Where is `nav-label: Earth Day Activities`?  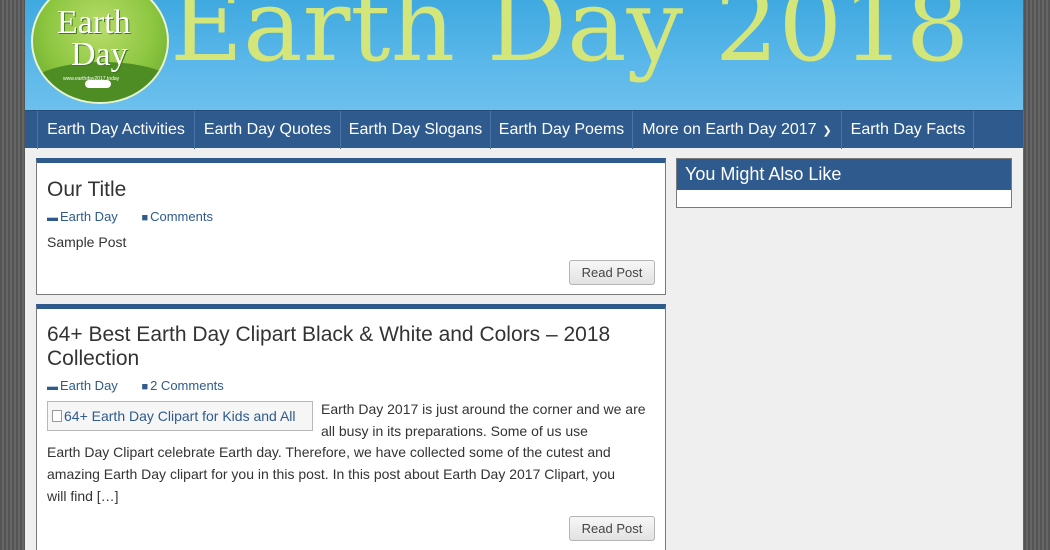
nav-label: Earth Day Activities is located at coordinates (116, 129).